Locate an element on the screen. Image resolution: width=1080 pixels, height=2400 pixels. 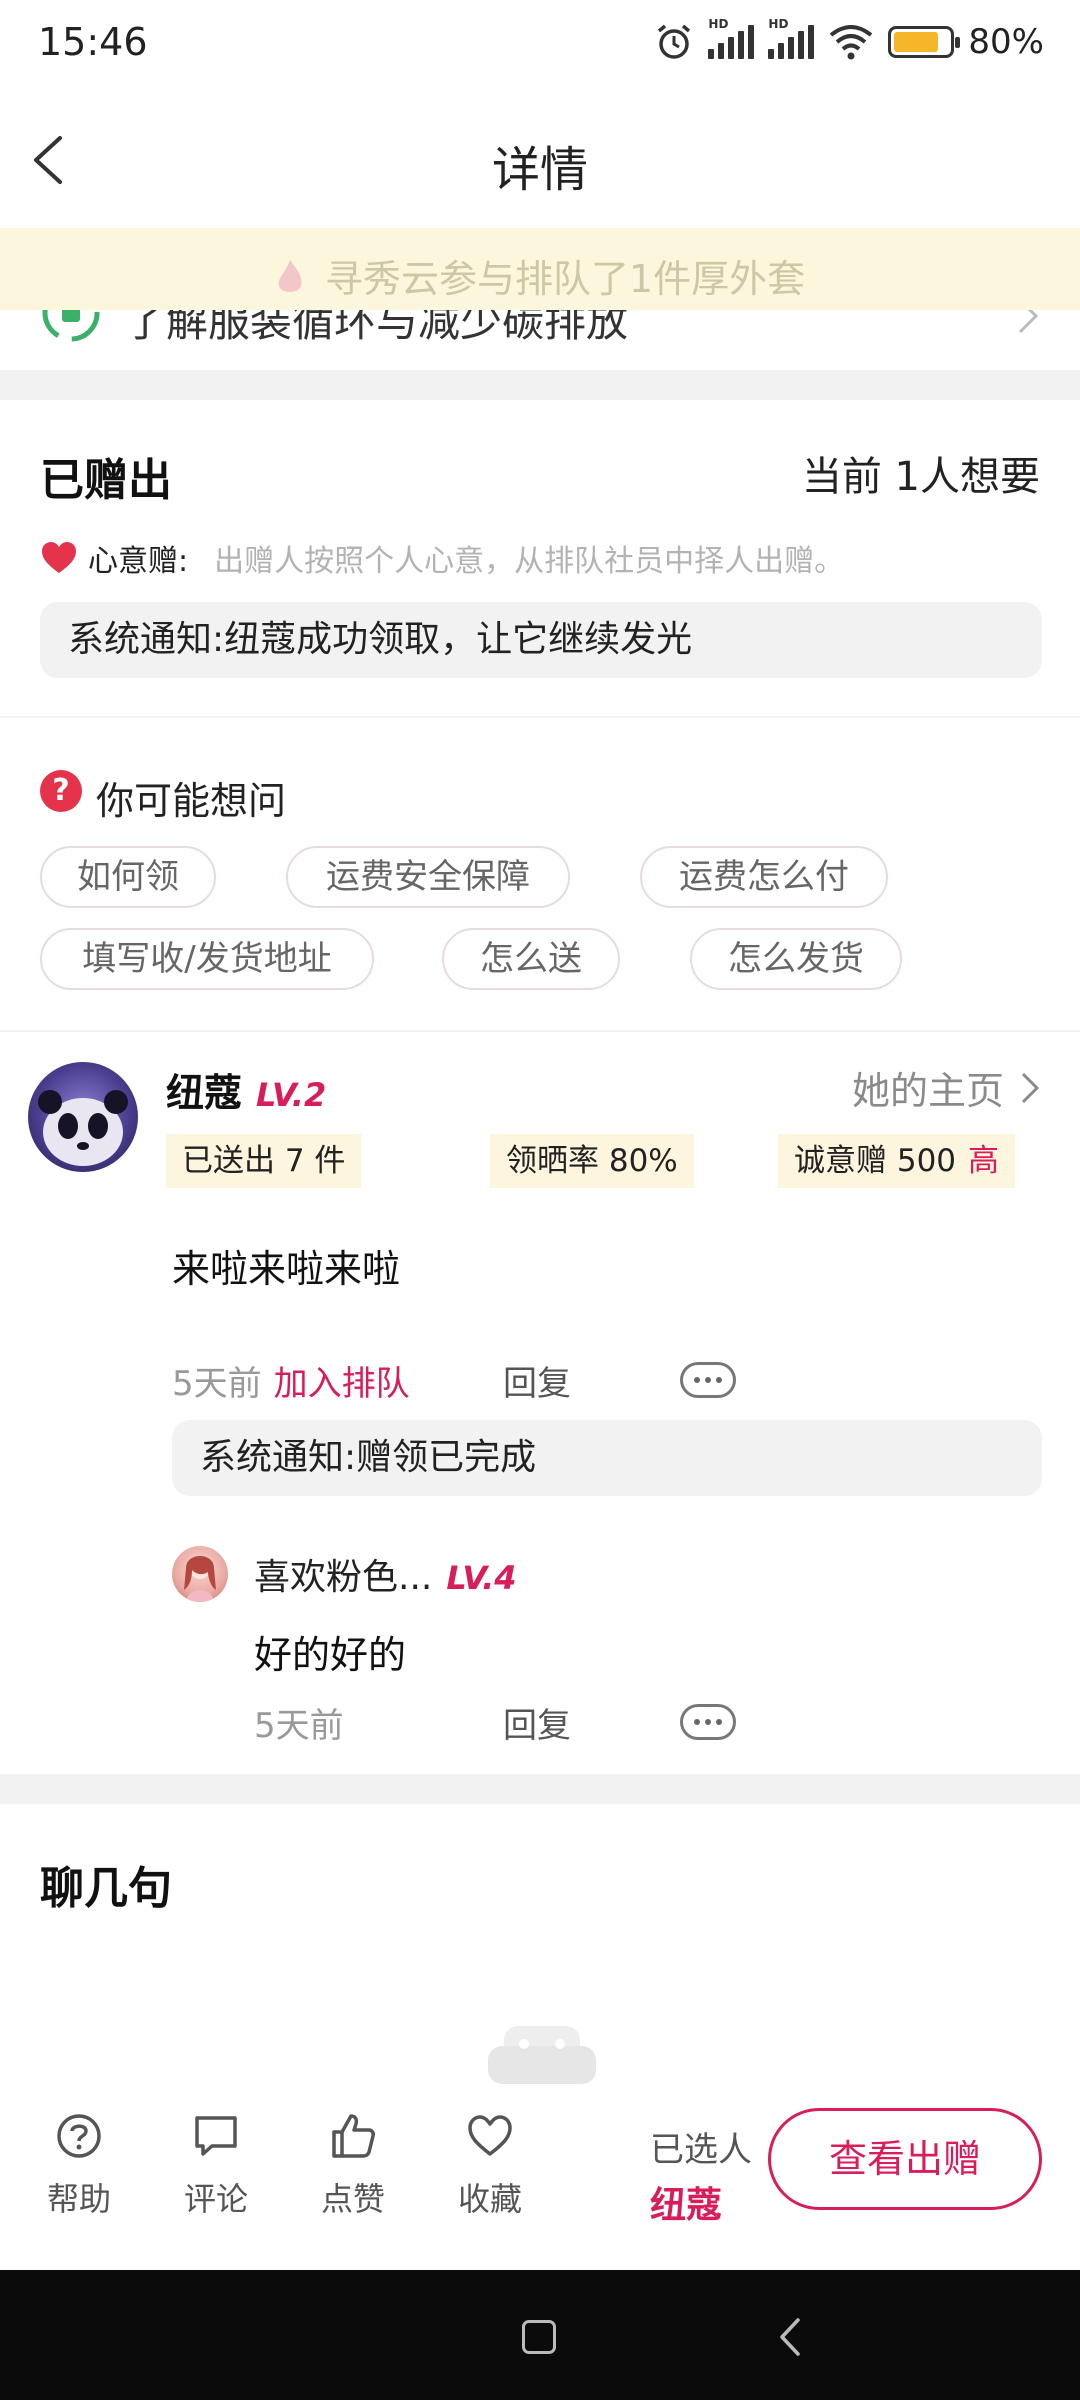
home-square-icon is located at coordinates (539, 2337).